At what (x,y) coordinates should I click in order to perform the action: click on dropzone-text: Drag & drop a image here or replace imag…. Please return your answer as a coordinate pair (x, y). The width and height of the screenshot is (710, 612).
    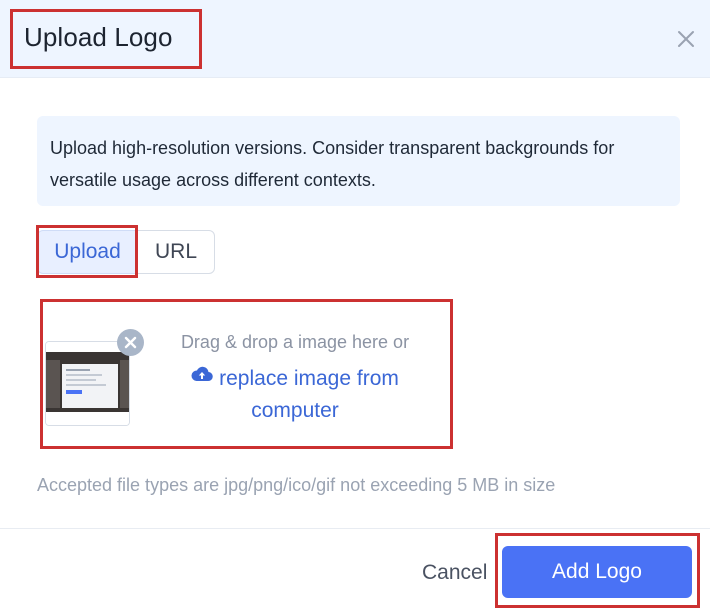
    Looking at the image, I should click on (295, 379).